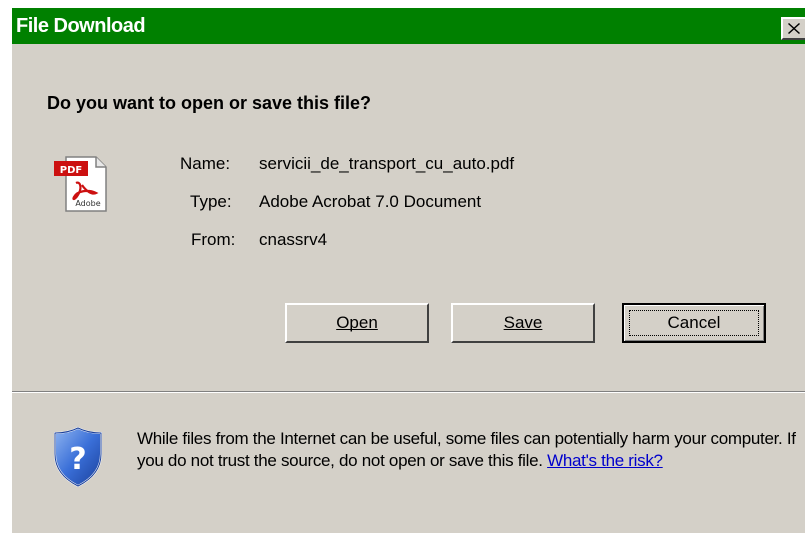 The image size is (805, 533). I want to click on save-button: Save, so click(523, 323).